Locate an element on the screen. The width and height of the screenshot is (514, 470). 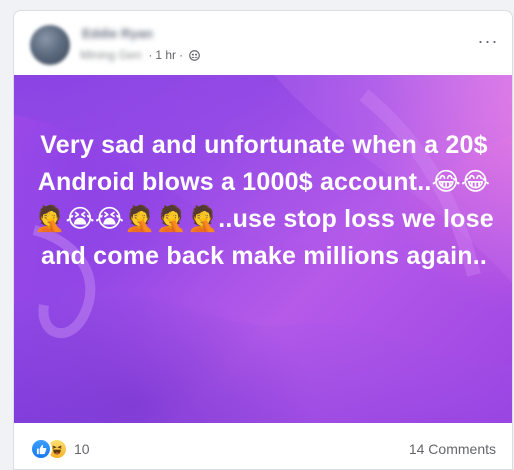
comments-count: 14 Comments is located at coordinates (452, 449).